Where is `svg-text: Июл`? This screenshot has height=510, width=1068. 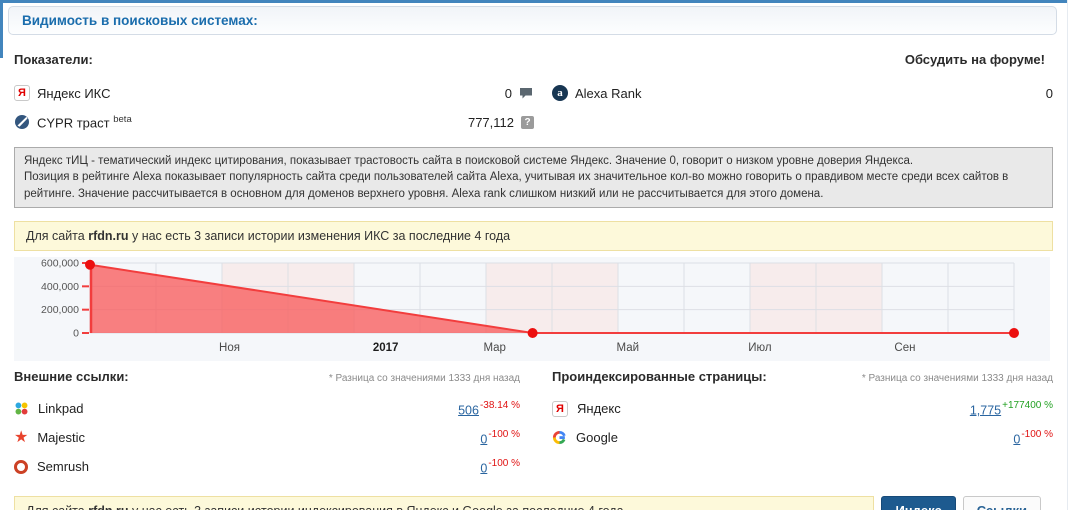 svg-text: Июл is located at coordinates (759, 348).